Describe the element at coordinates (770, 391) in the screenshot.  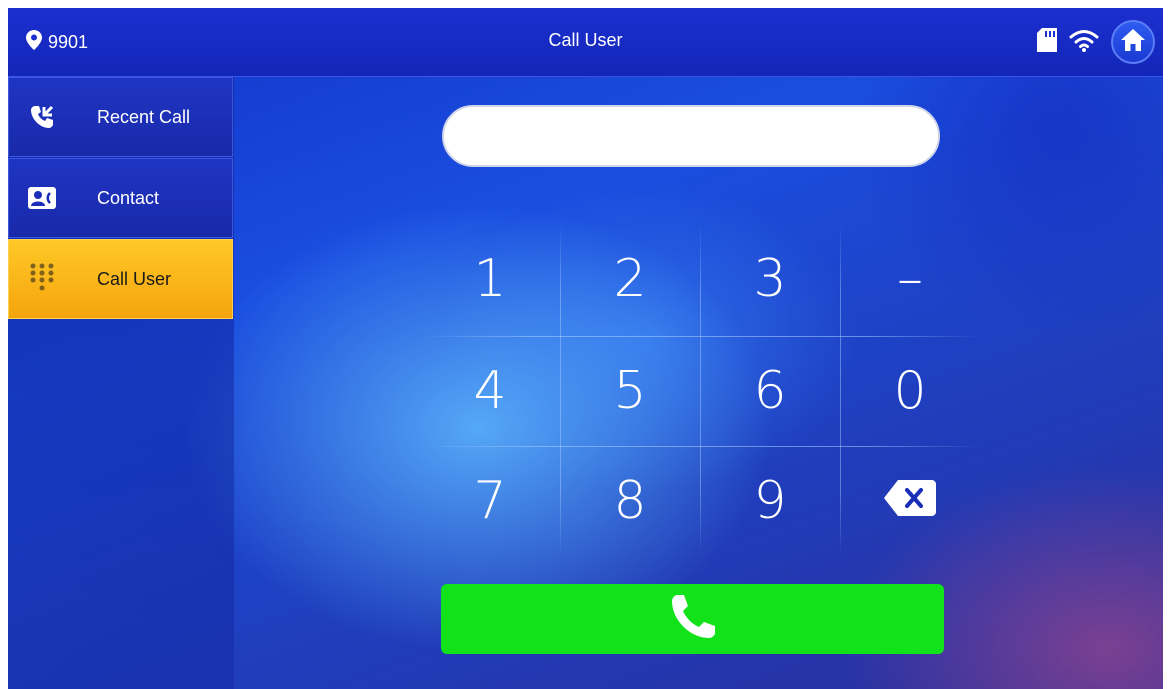
I see `key-6: 6` at that location.